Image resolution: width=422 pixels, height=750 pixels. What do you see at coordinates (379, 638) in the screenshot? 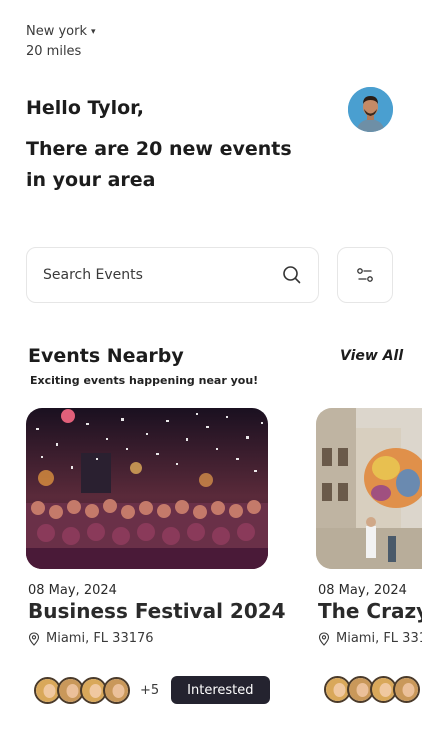
I see `event-location-text: Miami, FL 331` at bounding box center [379, 638].